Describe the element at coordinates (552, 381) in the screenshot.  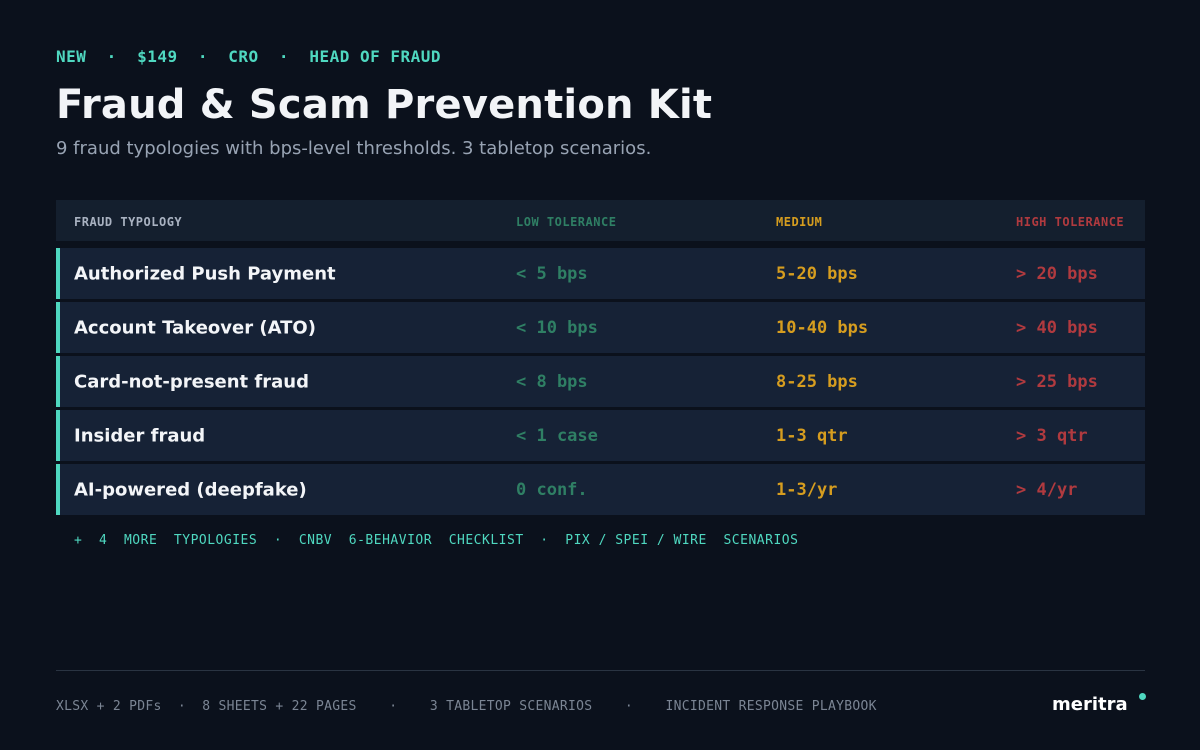
I see `low-threshold: < 8 bps` at that location.